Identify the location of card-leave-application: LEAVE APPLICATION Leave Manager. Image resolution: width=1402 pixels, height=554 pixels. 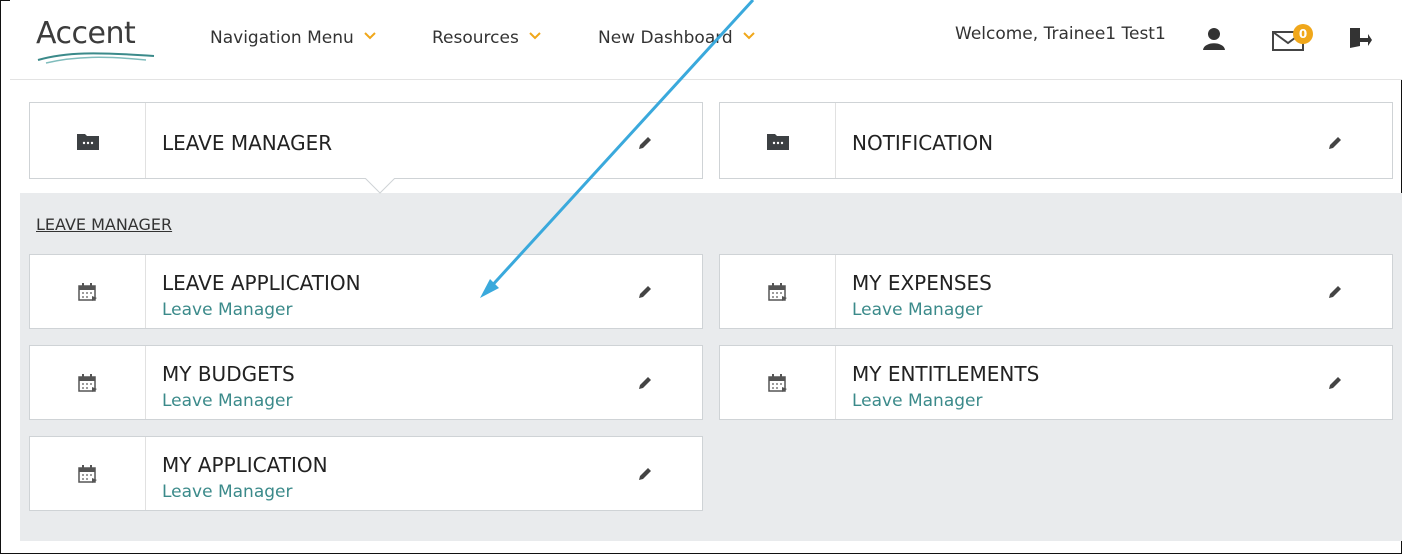
(366, 291).